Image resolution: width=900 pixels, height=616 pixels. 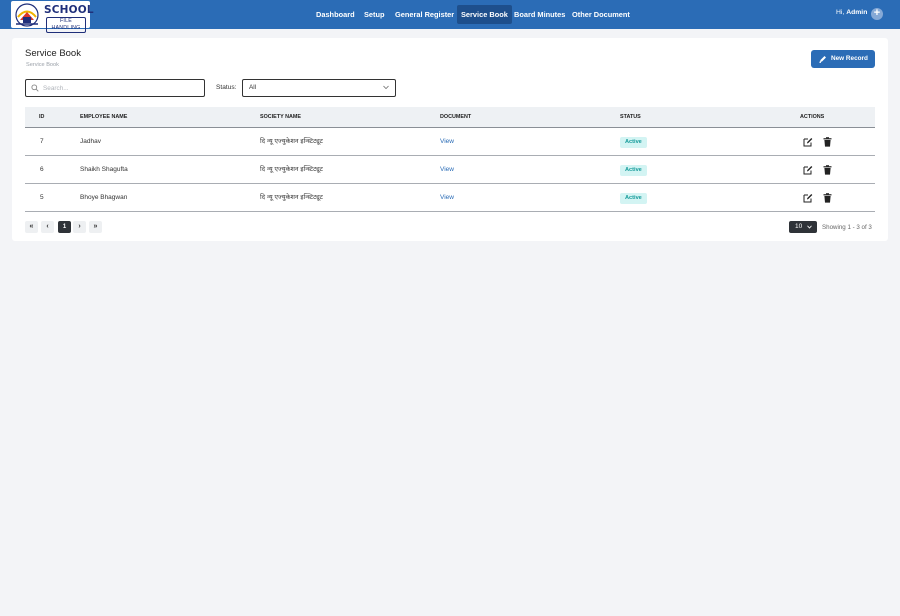 I want to click on brand-name: SCHOOL, so click(x=69, y=10).